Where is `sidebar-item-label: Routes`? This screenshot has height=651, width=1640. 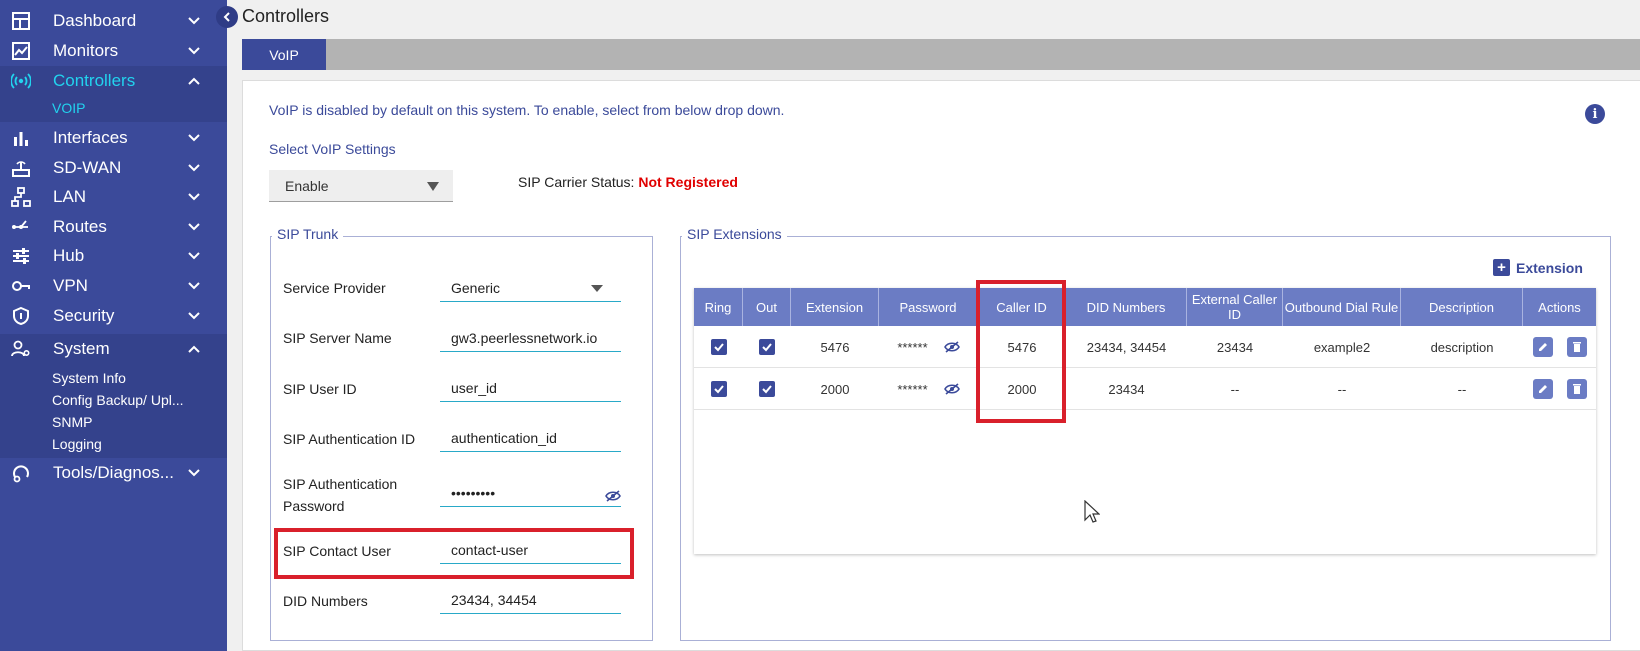 sidebar-item-label: Routes is located at coordinates (80, 226).